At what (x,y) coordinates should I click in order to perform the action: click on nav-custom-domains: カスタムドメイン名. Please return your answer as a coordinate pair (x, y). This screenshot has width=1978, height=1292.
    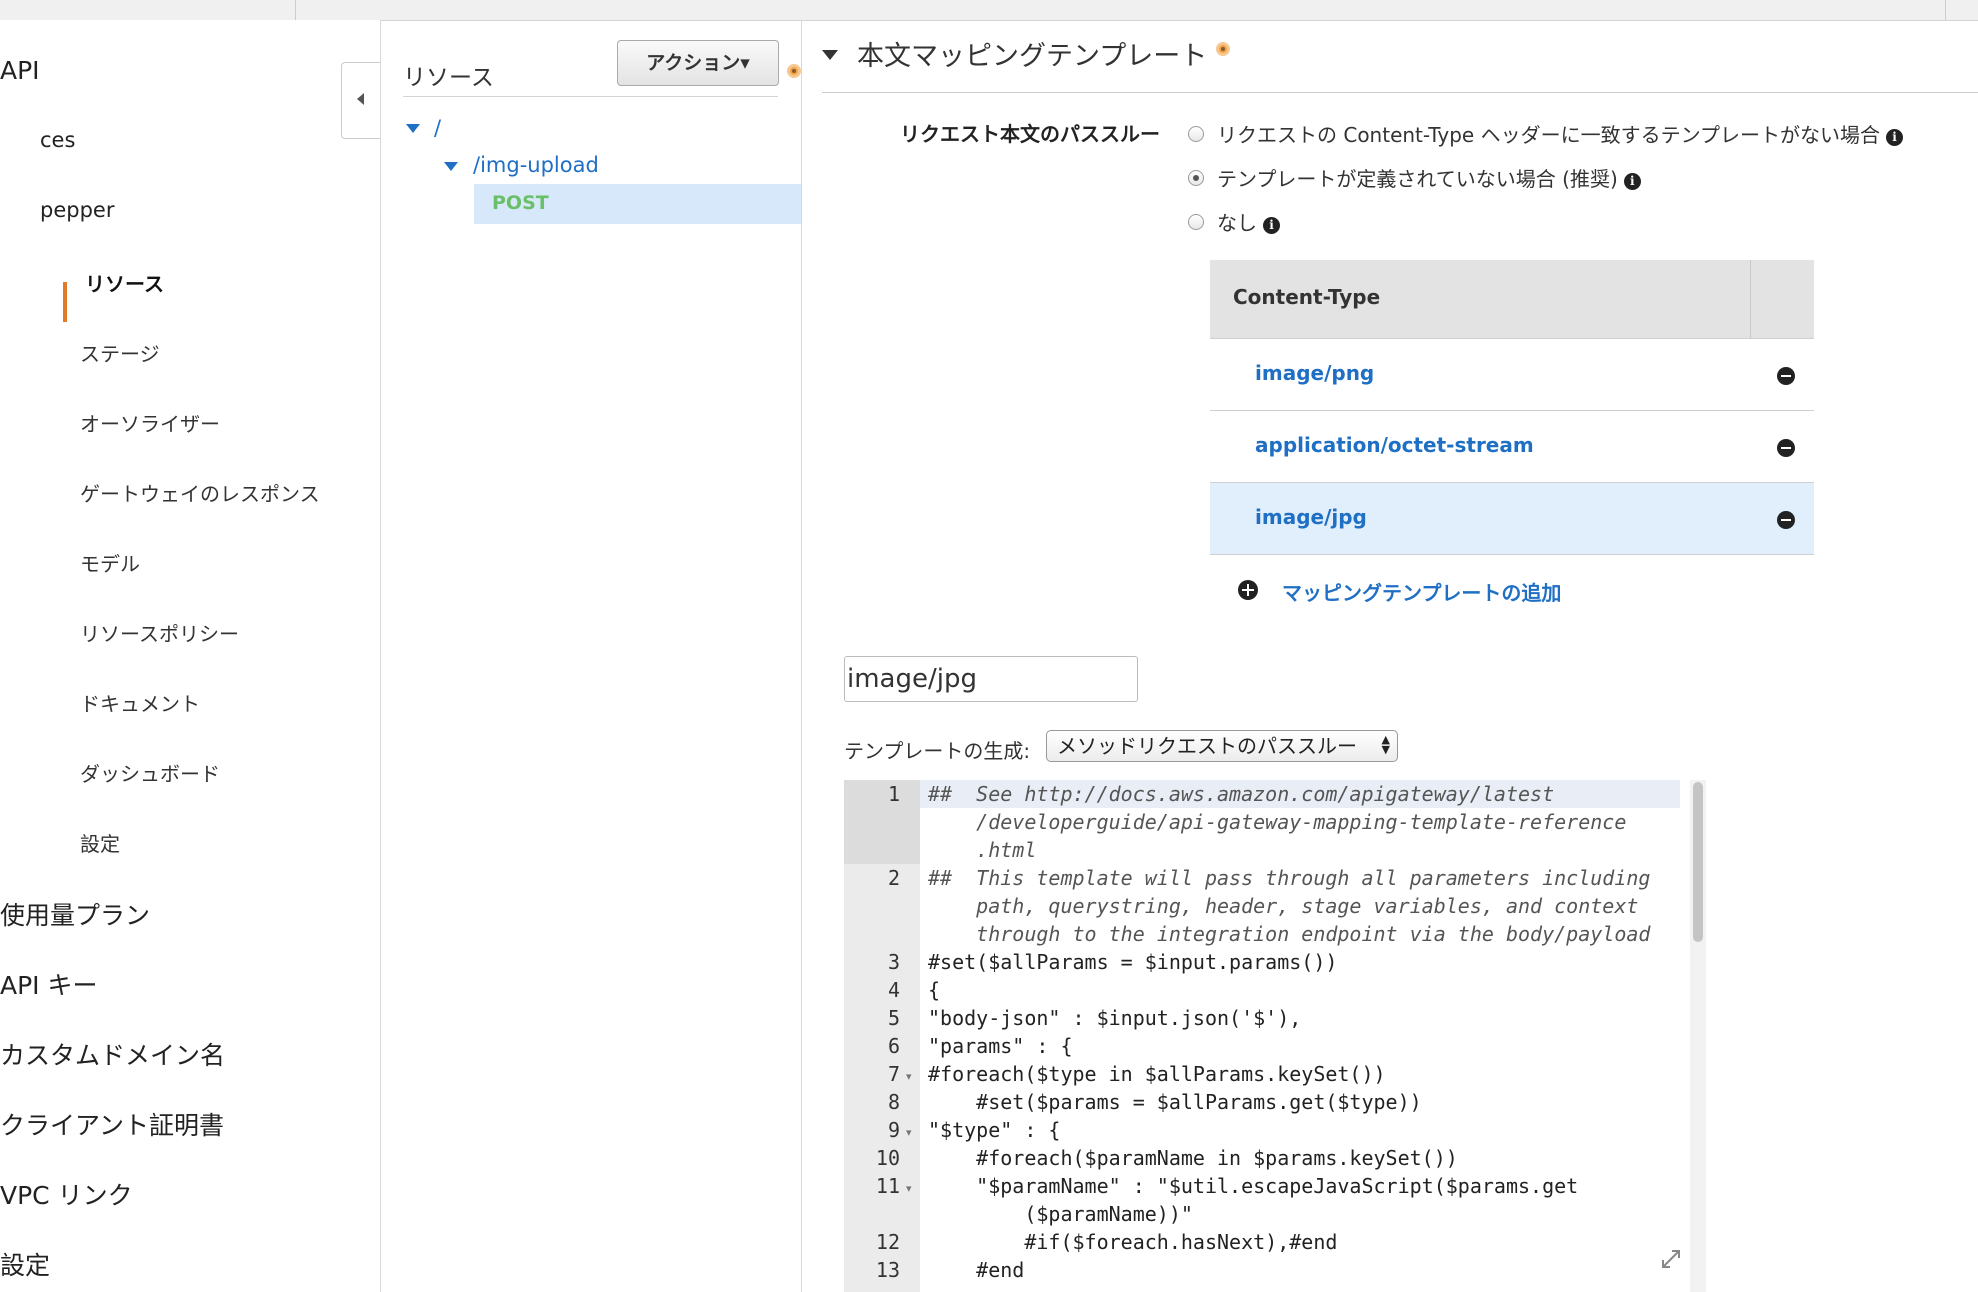
    Looking at the image, I should click on (112, 1054).